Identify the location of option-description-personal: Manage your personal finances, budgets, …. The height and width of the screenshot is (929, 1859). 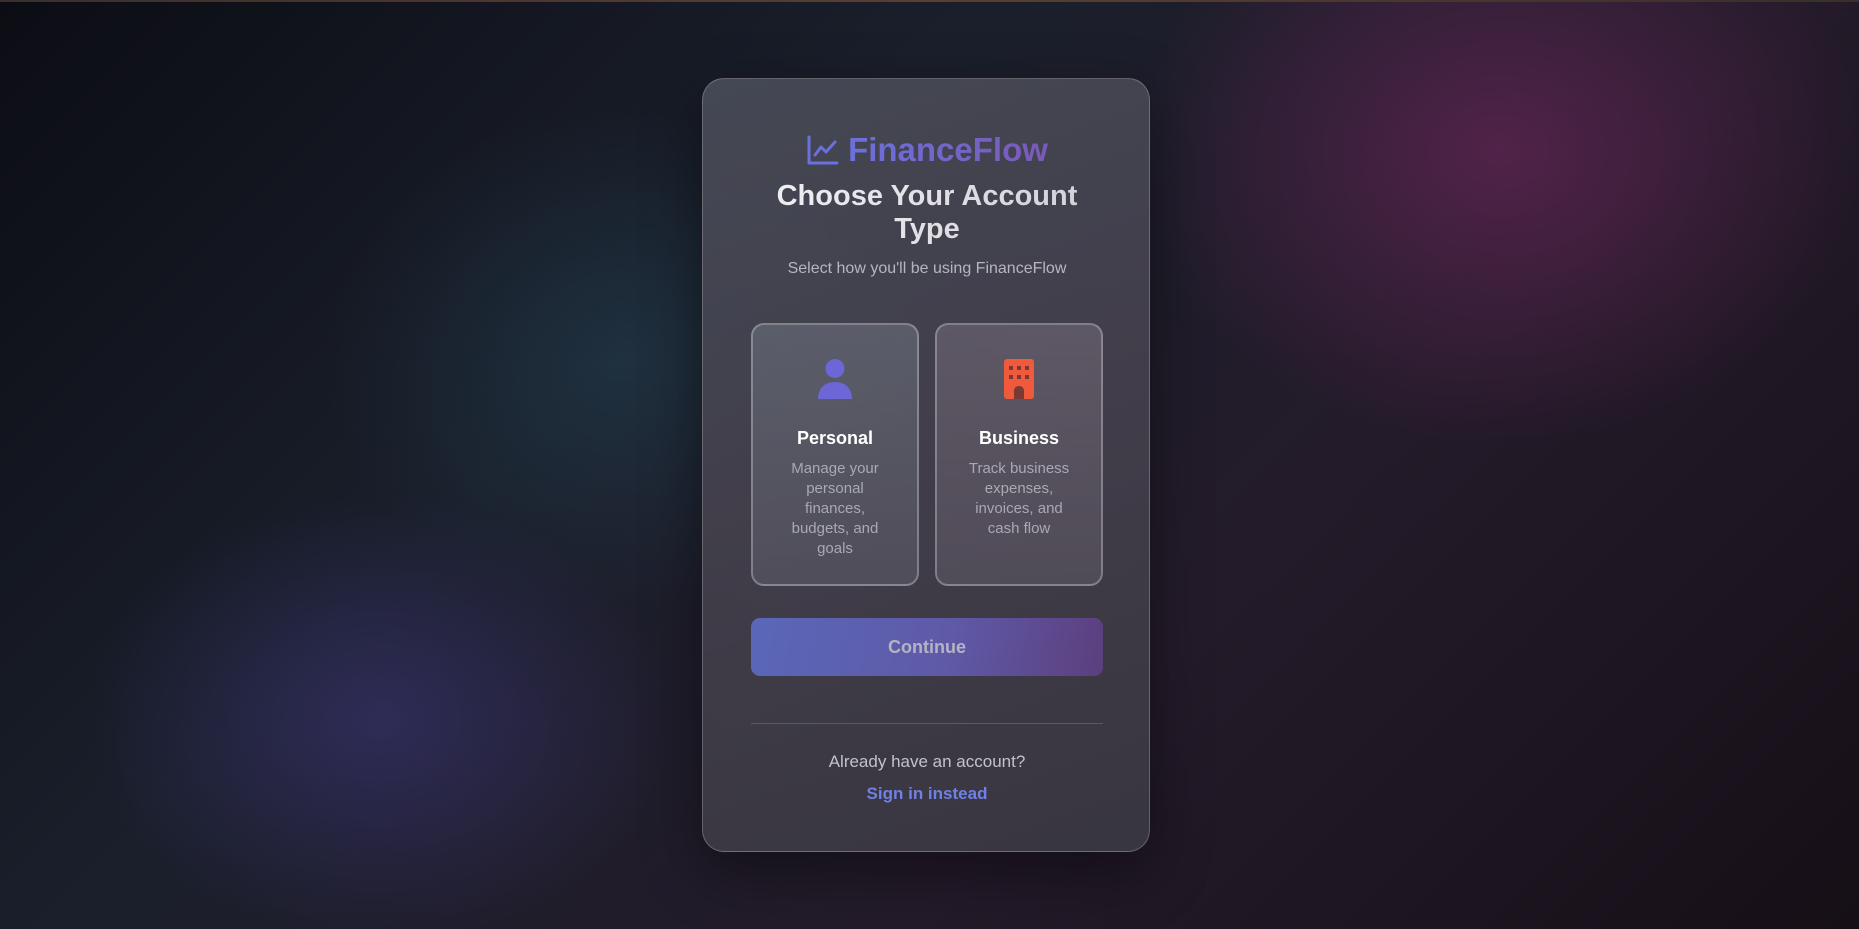
(835, 508).